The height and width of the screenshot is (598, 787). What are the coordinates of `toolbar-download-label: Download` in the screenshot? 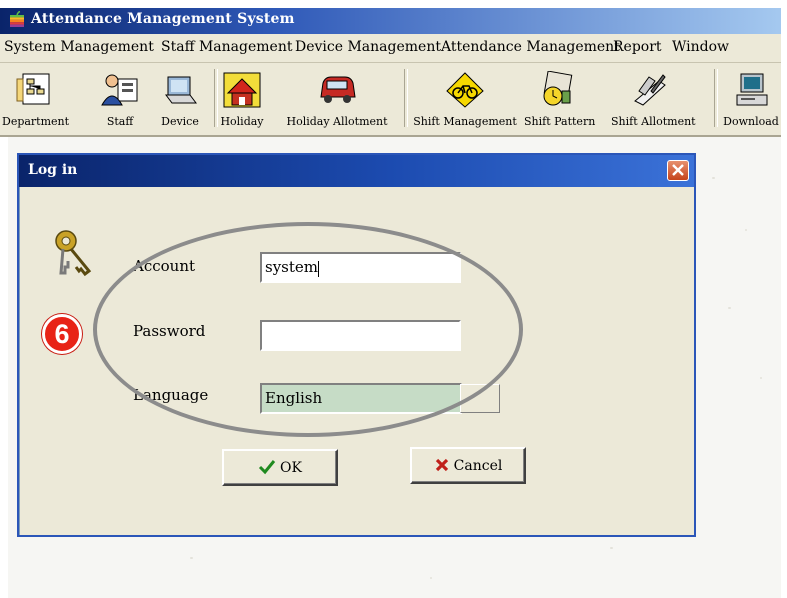 It's located at (751, 121).